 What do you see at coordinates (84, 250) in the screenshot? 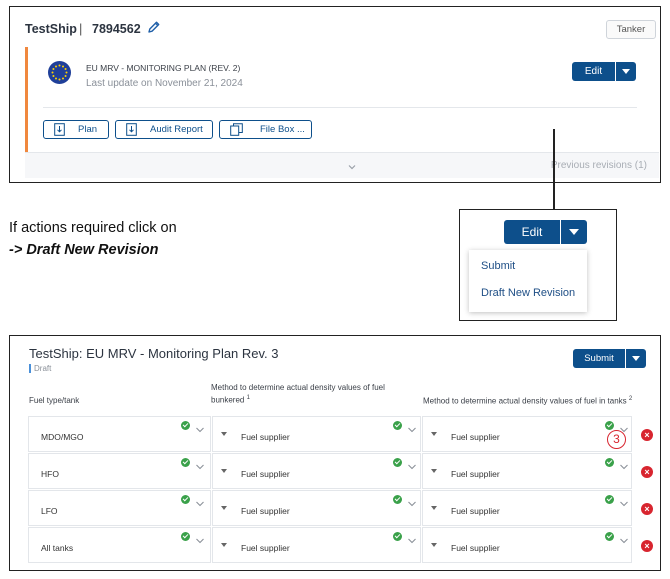
I see `instruction-action: -> Draft New Revision` at bounding box center [84, 250].